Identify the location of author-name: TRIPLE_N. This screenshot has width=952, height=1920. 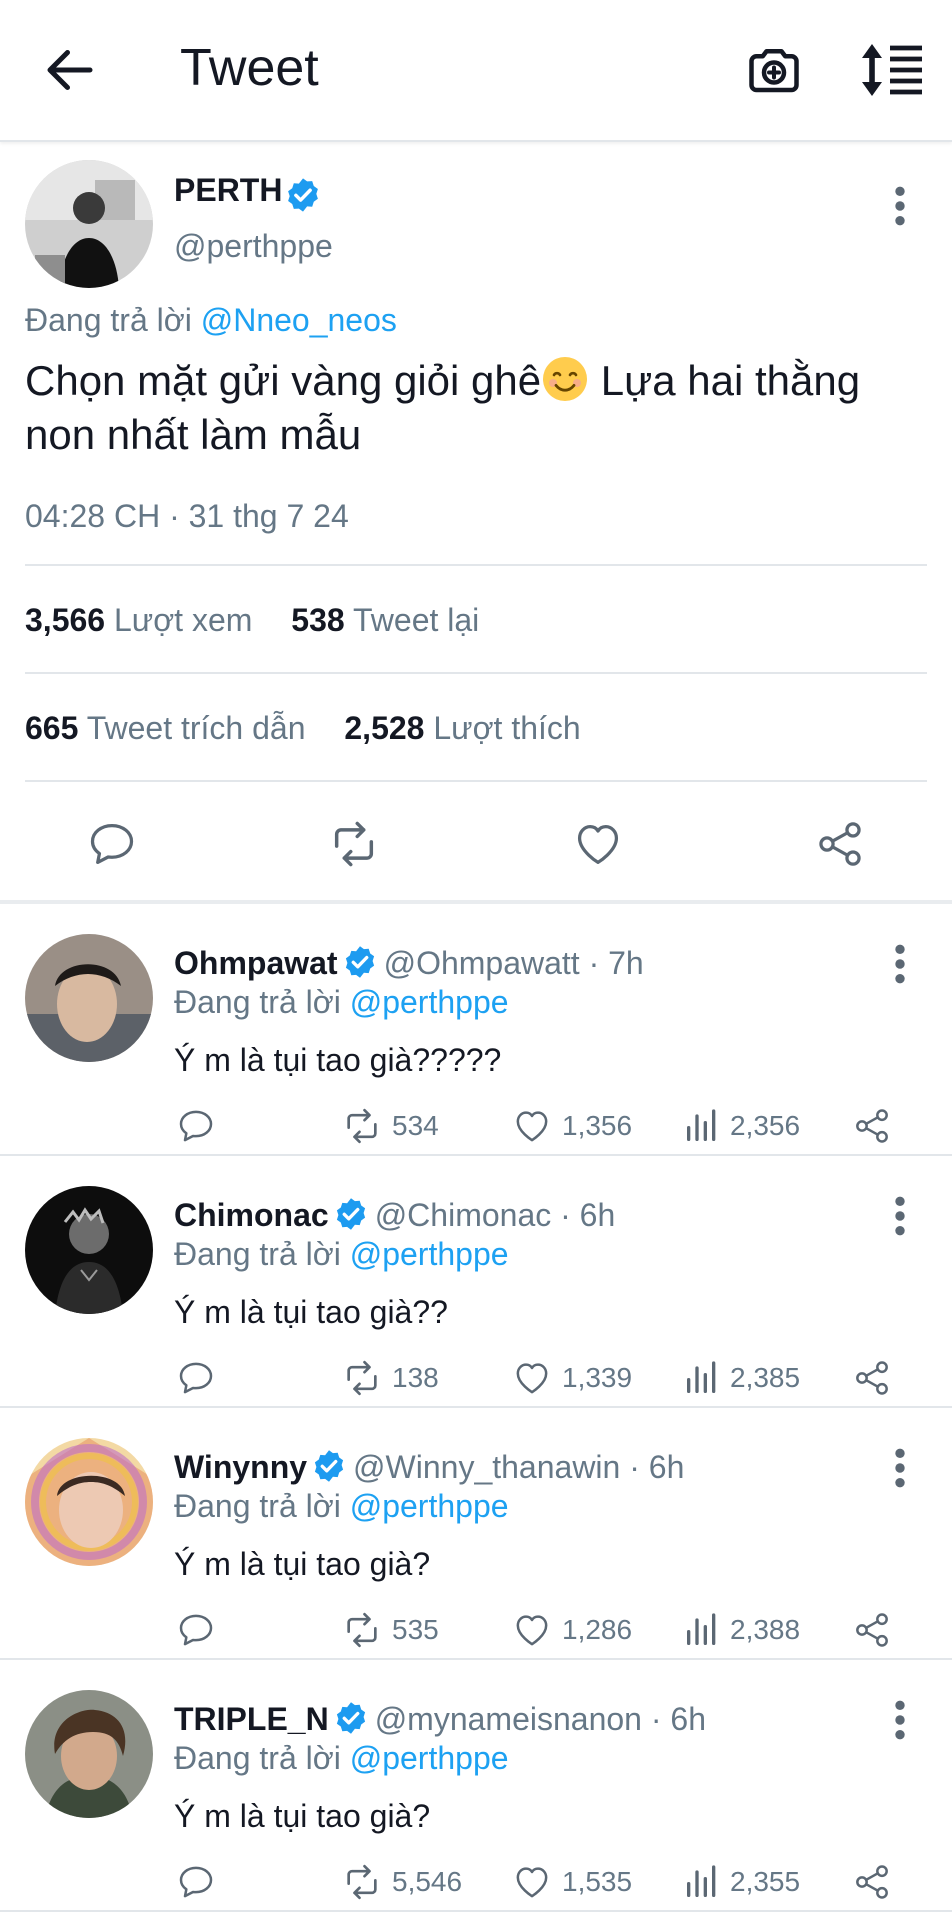
(251, 1719).